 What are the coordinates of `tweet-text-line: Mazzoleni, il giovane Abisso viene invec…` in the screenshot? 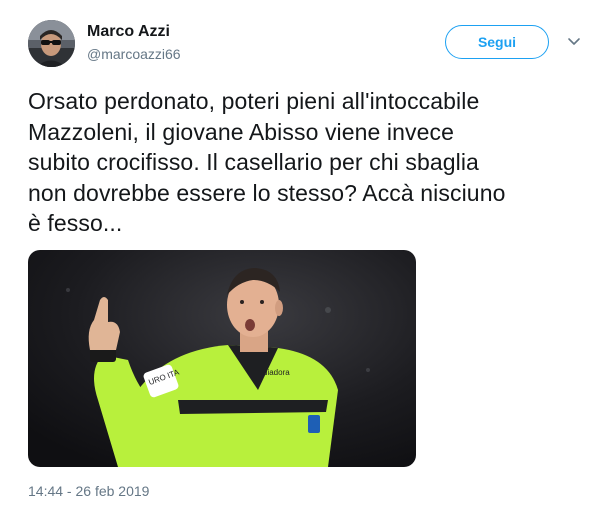 It's located at (241, 131).